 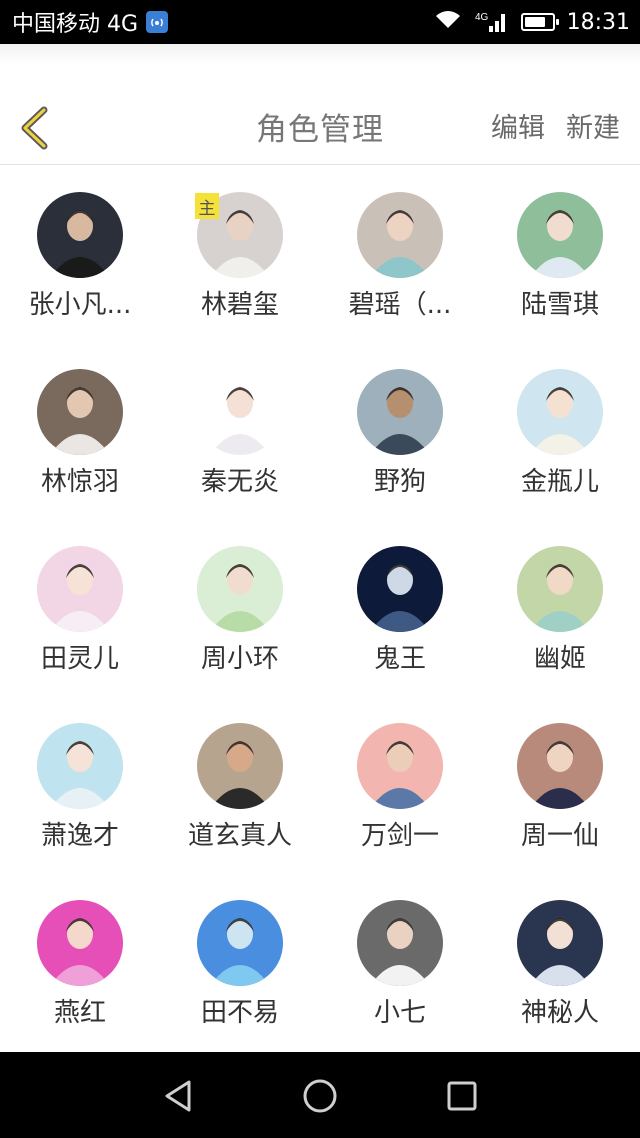 I want to click on mobile-signal-icon: 4G, so click(x=492, y=22).